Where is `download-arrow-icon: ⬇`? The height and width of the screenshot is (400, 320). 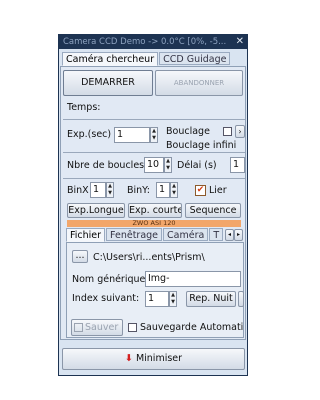
download-arrow-icon: ⬇ is located at coordinates (128, 358).